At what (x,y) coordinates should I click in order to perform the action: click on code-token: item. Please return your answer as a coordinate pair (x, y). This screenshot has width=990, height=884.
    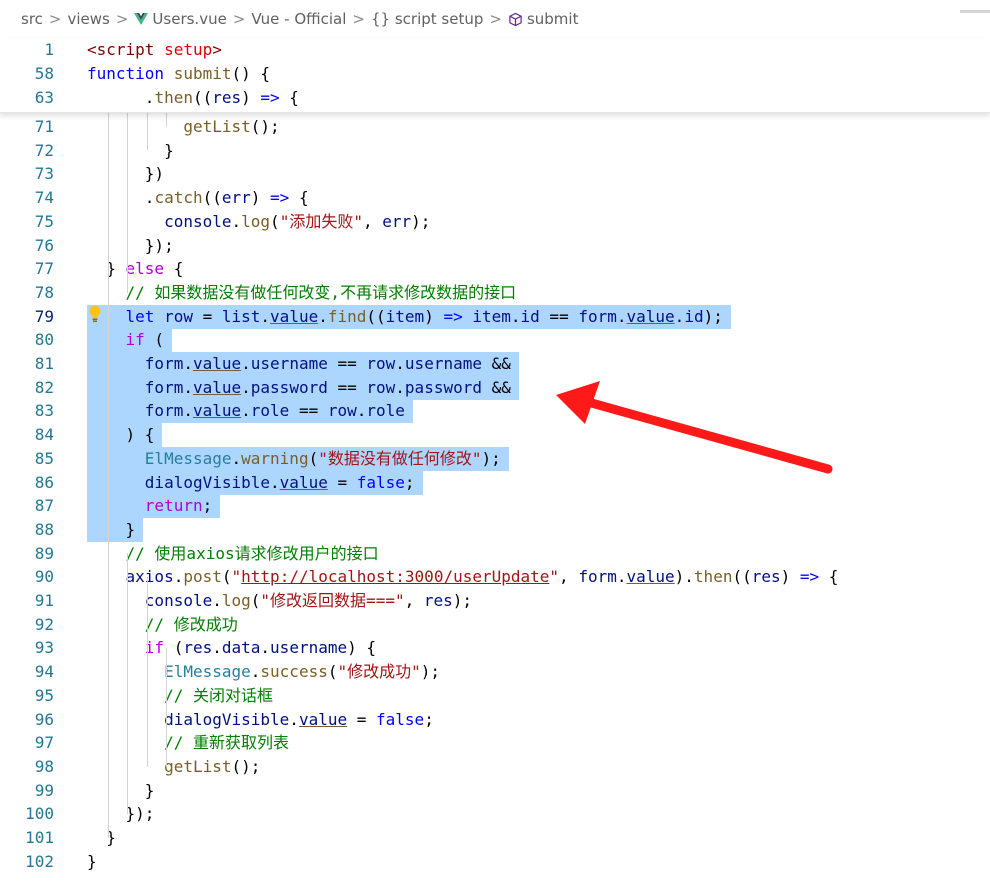
    Looking at the image, I should click on (405, 316).